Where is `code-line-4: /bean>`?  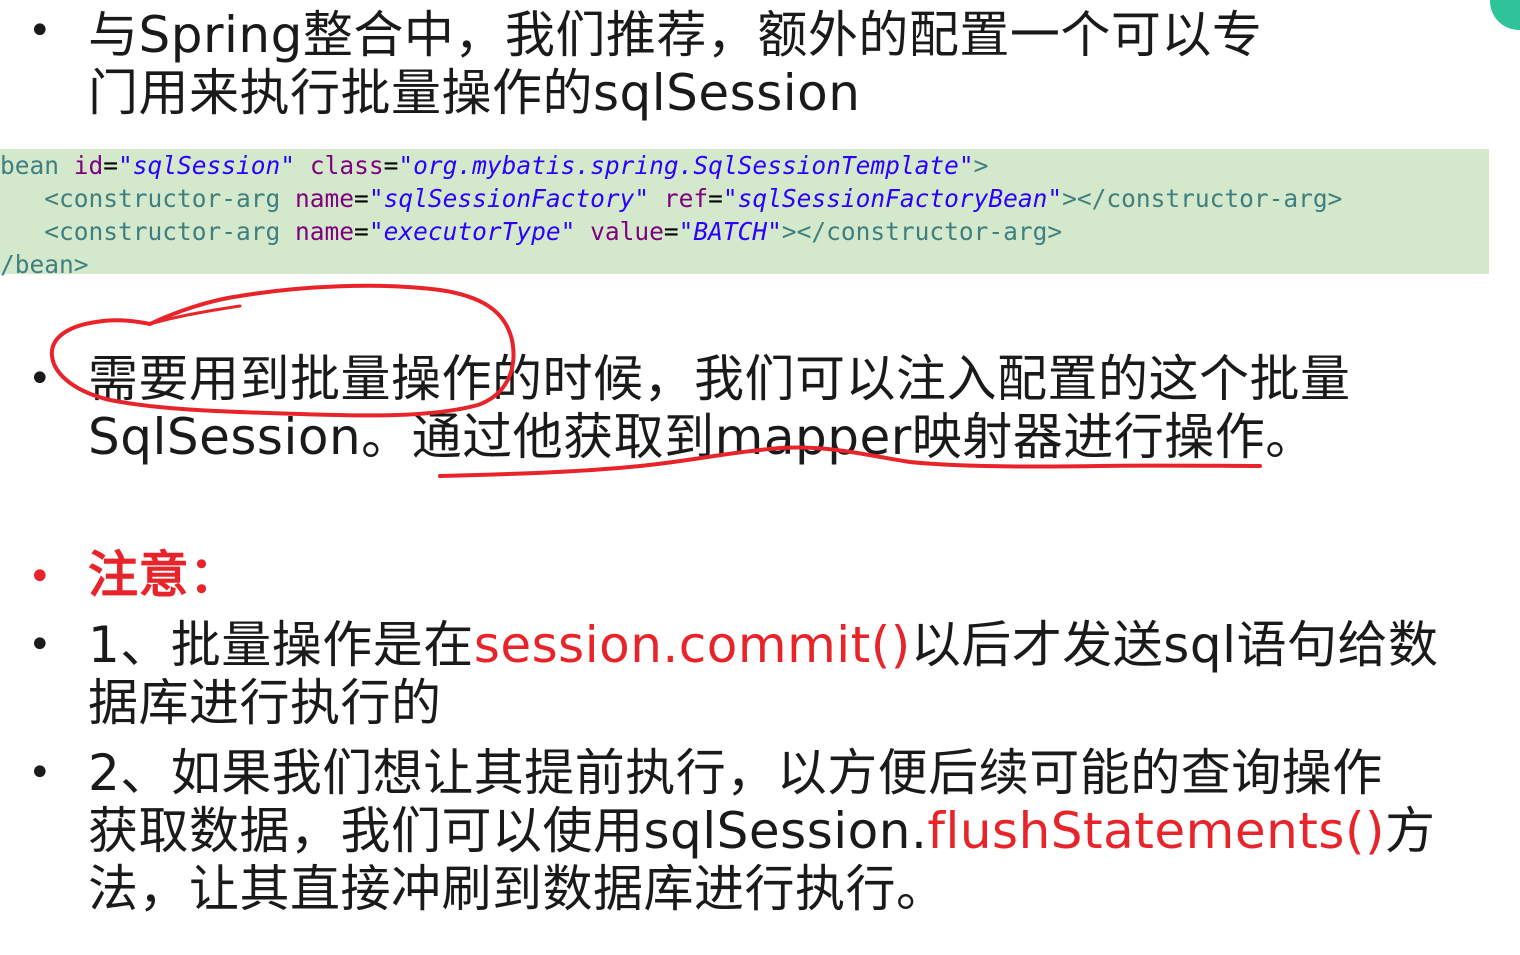 code-line-4: /bean> is located at coordinates (44, 264).